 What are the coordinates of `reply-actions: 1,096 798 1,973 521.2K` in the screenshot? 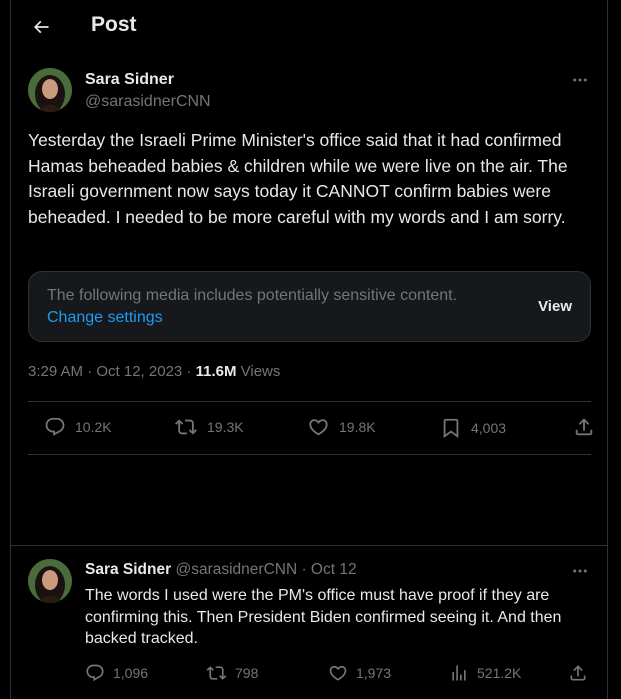 It's located at (340, 675).